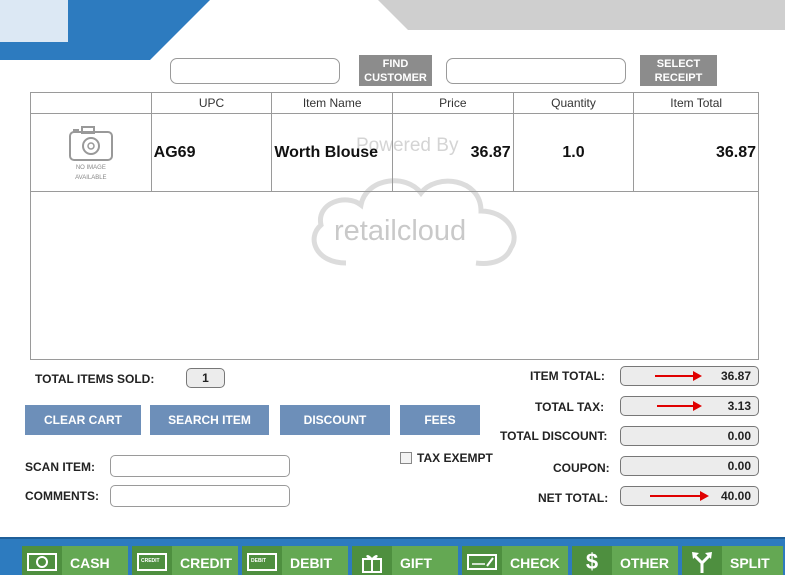 The height and width of the screenshot is (575, 785). What do you see at coordinates (62, 496) in the screenshot?
I see `comments-label: COMMENTS:` at bounding box center [62, 496].